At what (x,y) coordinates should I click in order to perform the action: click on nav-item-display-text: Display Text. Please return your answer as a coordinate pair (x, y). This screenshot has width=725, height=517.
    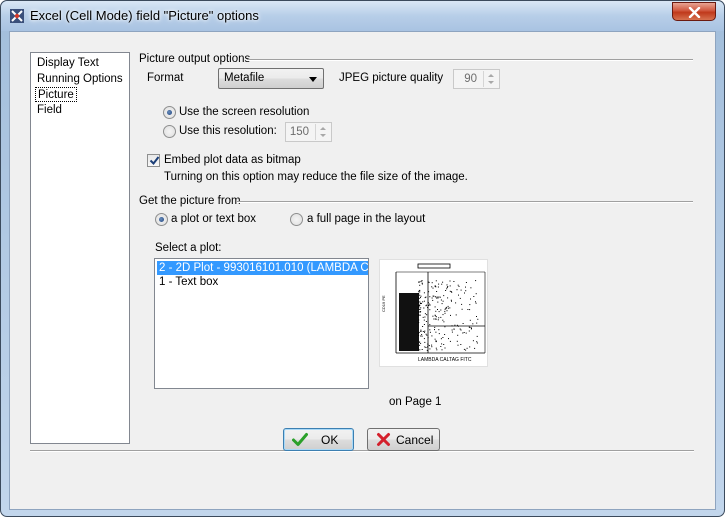
    Looking at the image, I should click on (68, 63).